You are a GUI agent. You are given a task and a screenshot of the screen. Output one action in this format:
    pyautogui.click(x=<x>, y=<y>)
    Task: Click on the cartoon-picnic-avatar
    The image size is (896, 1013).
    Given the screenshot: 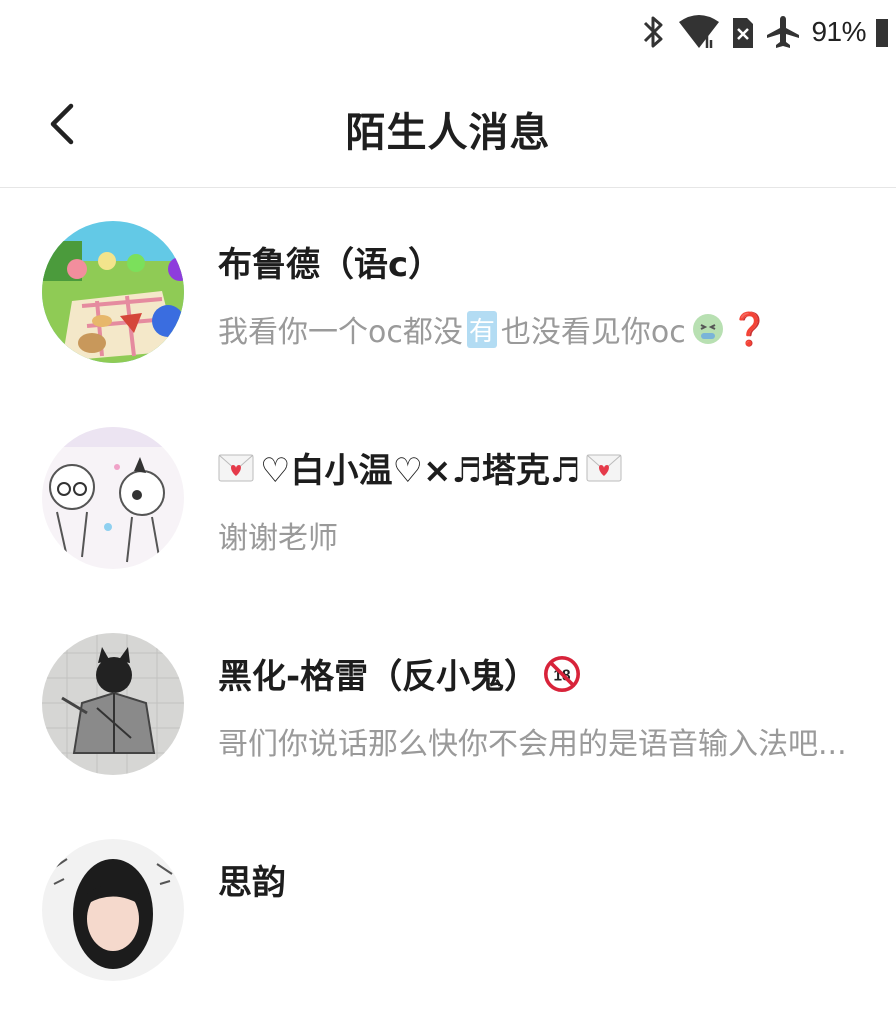 What is the action you would take?
    pyautogui.click(x=113, y=292)
    